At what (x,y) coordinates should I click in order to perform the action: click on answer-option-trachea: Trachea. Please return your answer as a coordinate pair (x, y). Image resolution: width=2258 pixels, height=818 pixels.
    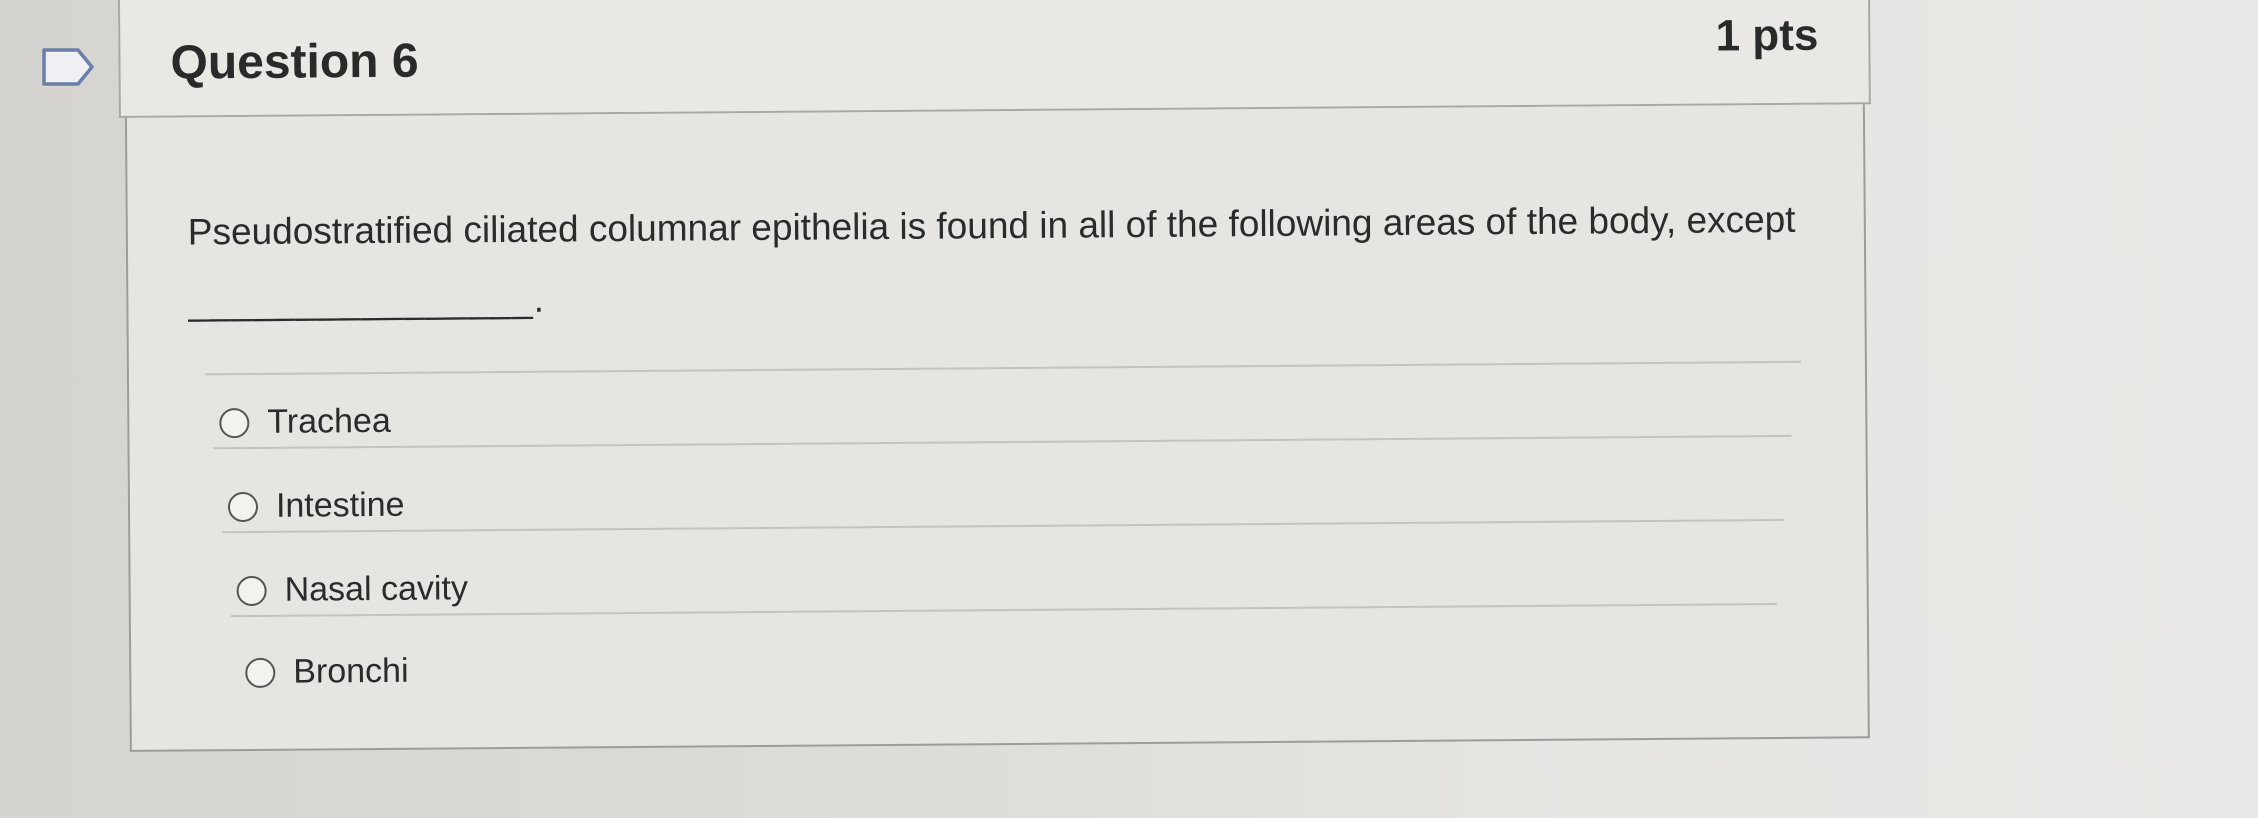
    Looking at the image, I should click on (305, 422).